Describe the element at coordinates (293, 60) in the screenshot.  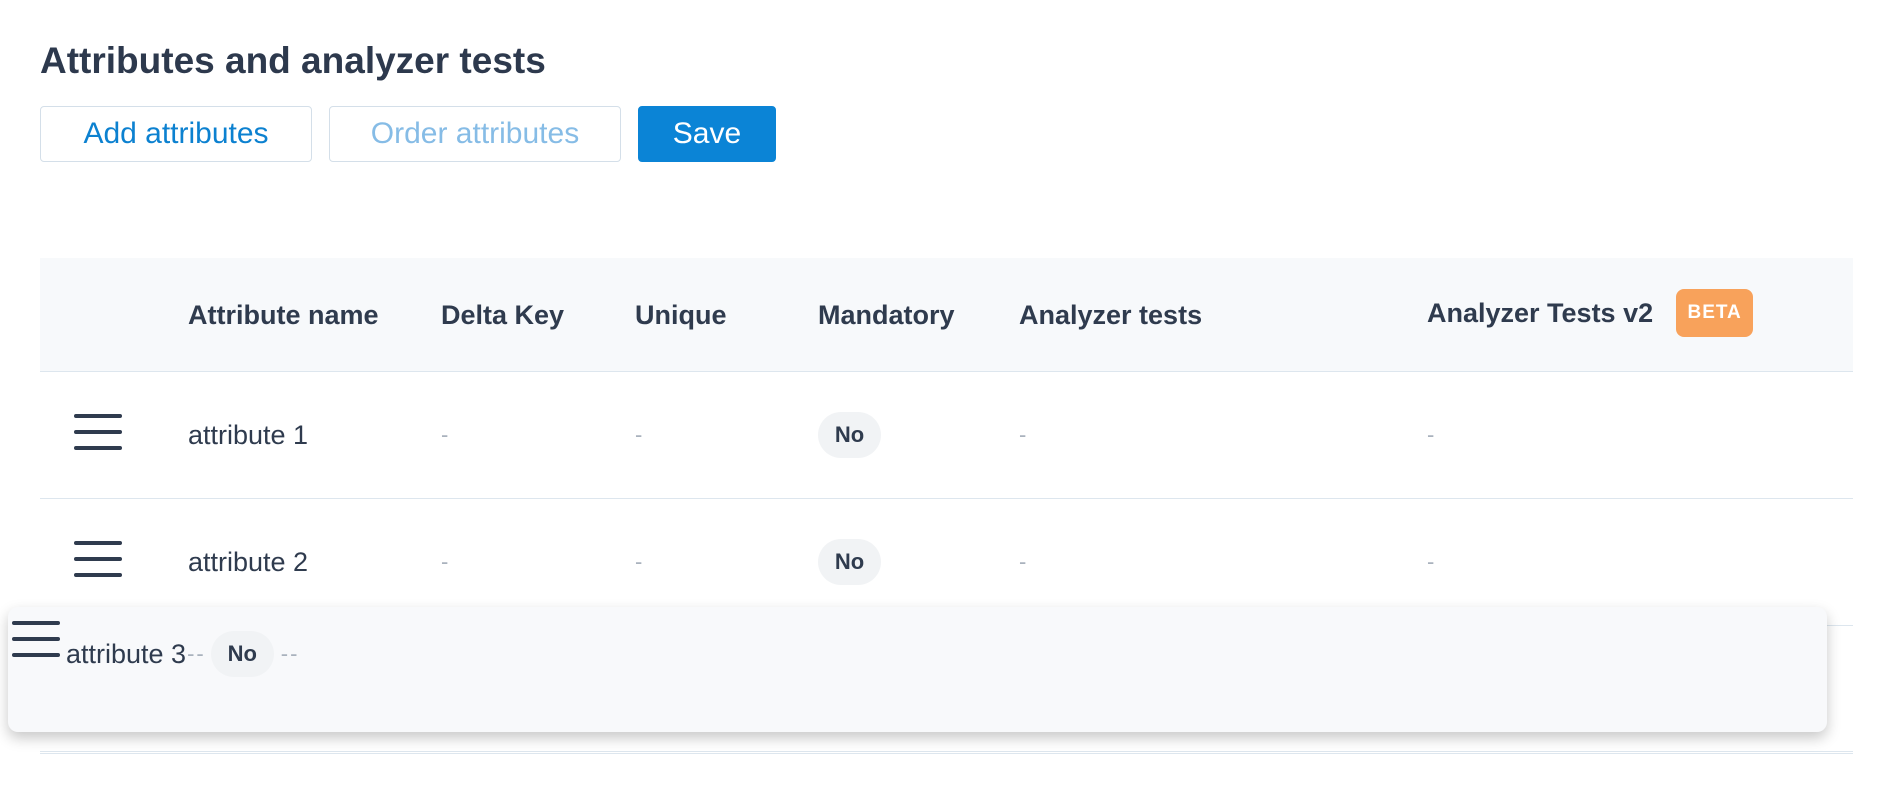
I see `page-title: Attributes and analyzer tests` at that location.